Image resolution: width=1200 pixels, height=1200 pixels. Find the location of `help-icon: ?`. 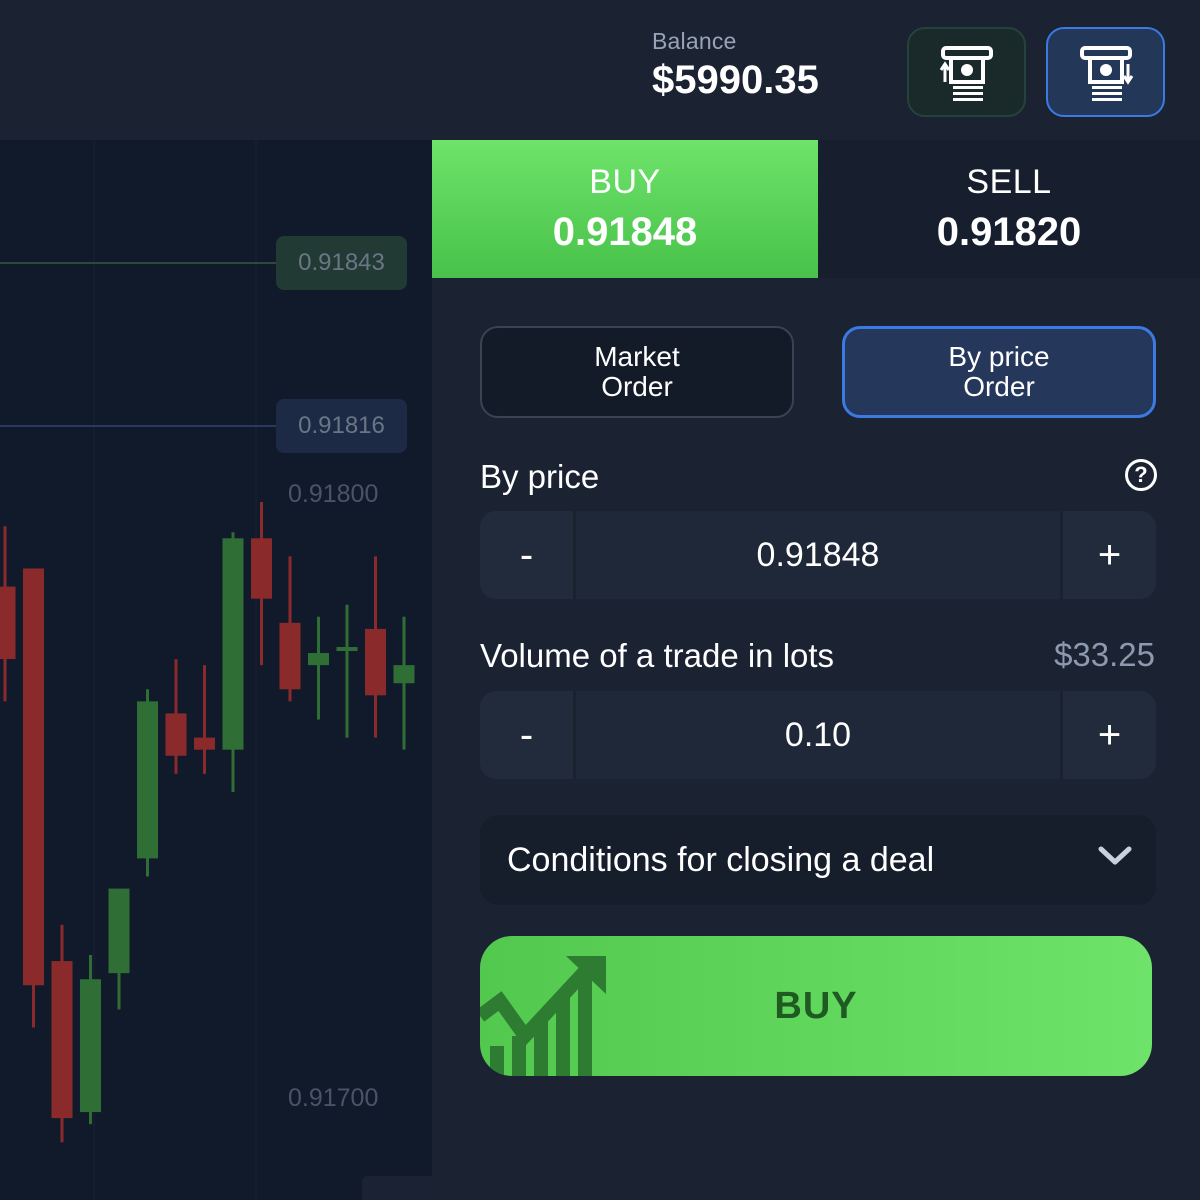

help-icon: ? is located at coordinates (1141, 475).